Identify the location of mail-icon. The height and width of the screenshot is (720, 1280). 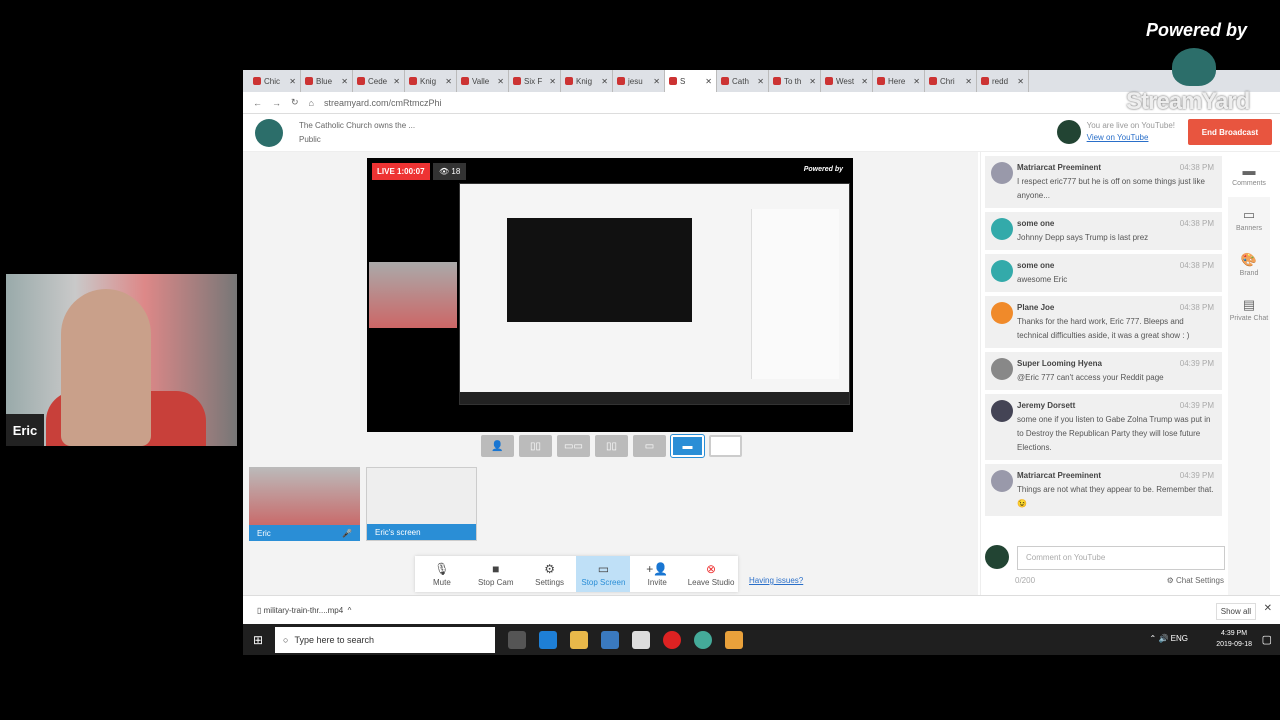
(641, 639).